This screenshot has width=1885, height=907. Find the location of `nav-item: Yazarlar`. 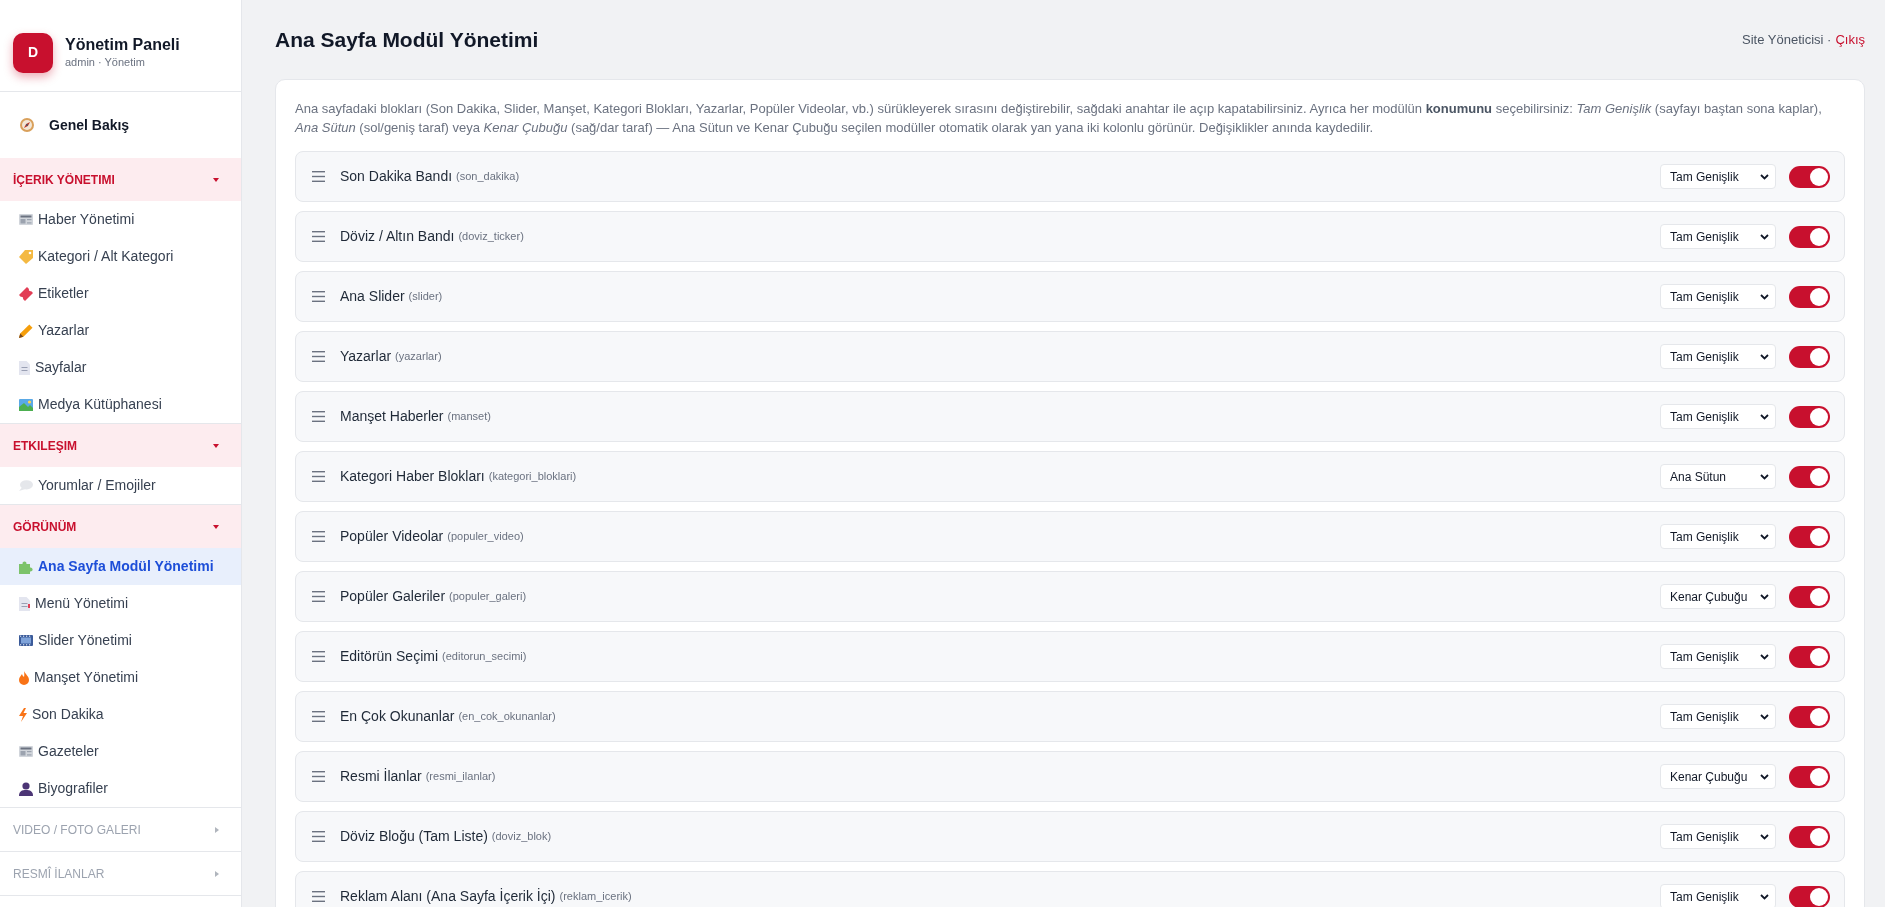

nav-item: Yazarlar is located at coordinates (120, 330).